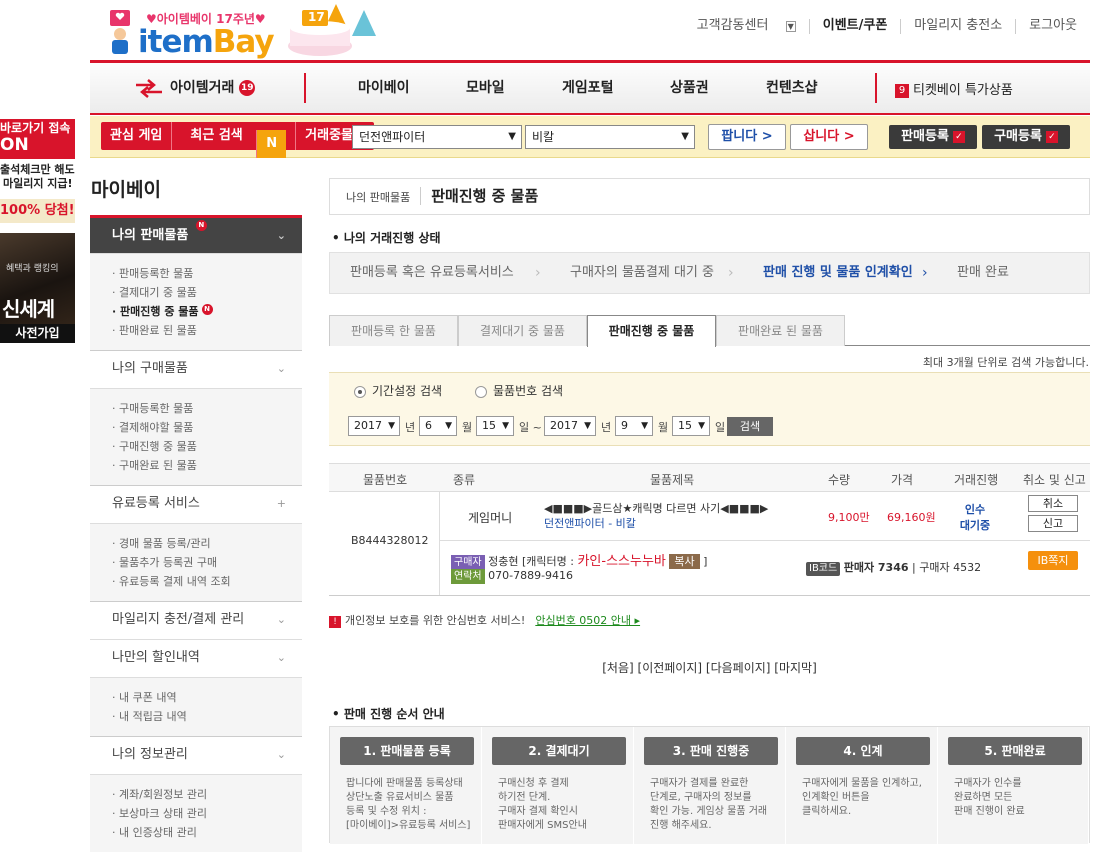 The image size is (1104, 852). What do you see at coordinates (196, 504) in the screenshot?
I see `sidebar-item-paid-service: 유료등록 서비스 +` at bounding box center [196, 504].